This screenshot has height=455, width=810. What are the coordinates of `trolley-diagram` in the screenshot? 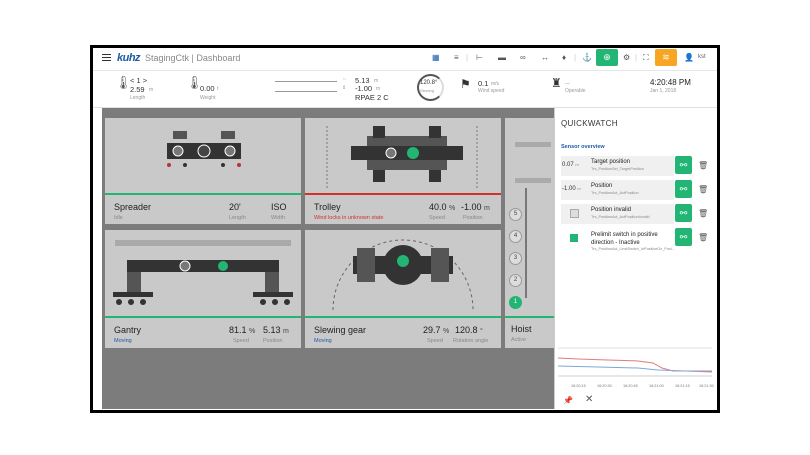 It's located at (402, 157).